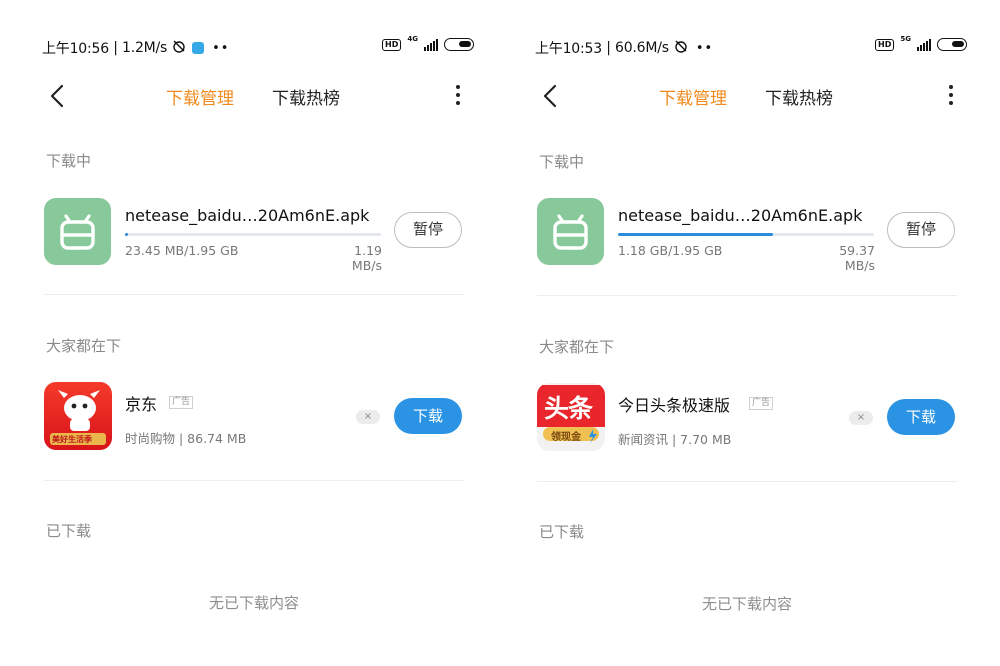  Describe the element at coordinates (78, 416) in the screenshot. I see `jd-app-icon: 美好生活季` at that location.